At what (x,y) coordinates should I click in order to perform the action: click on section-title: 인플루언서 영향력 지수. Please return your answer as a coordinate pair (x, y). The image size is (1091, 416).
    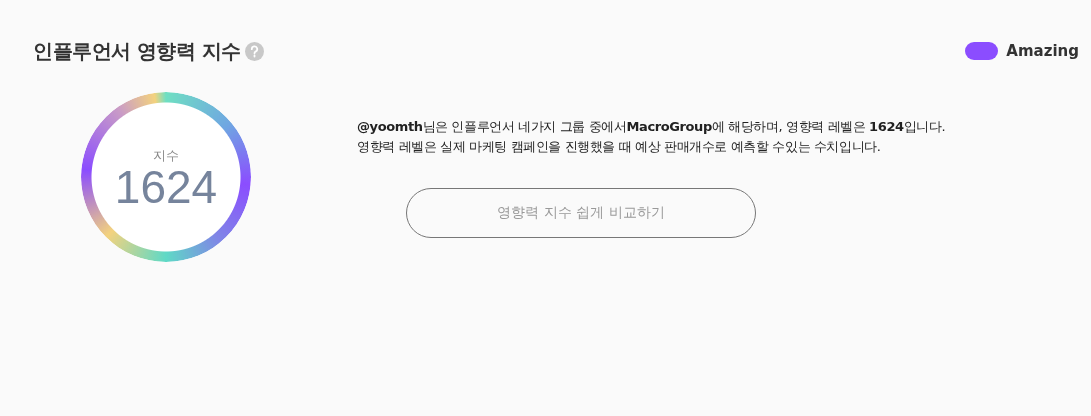
    Looking at the image, I should click on (137, 51).